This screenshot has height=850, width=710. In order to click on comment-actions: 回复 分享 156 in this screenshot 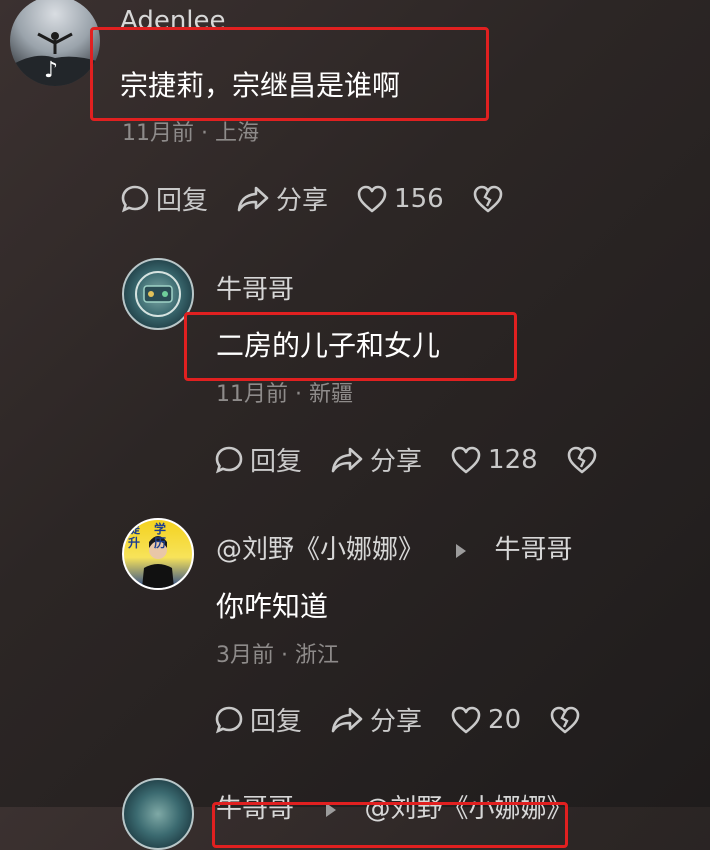, I will do `click(329, 198)`.